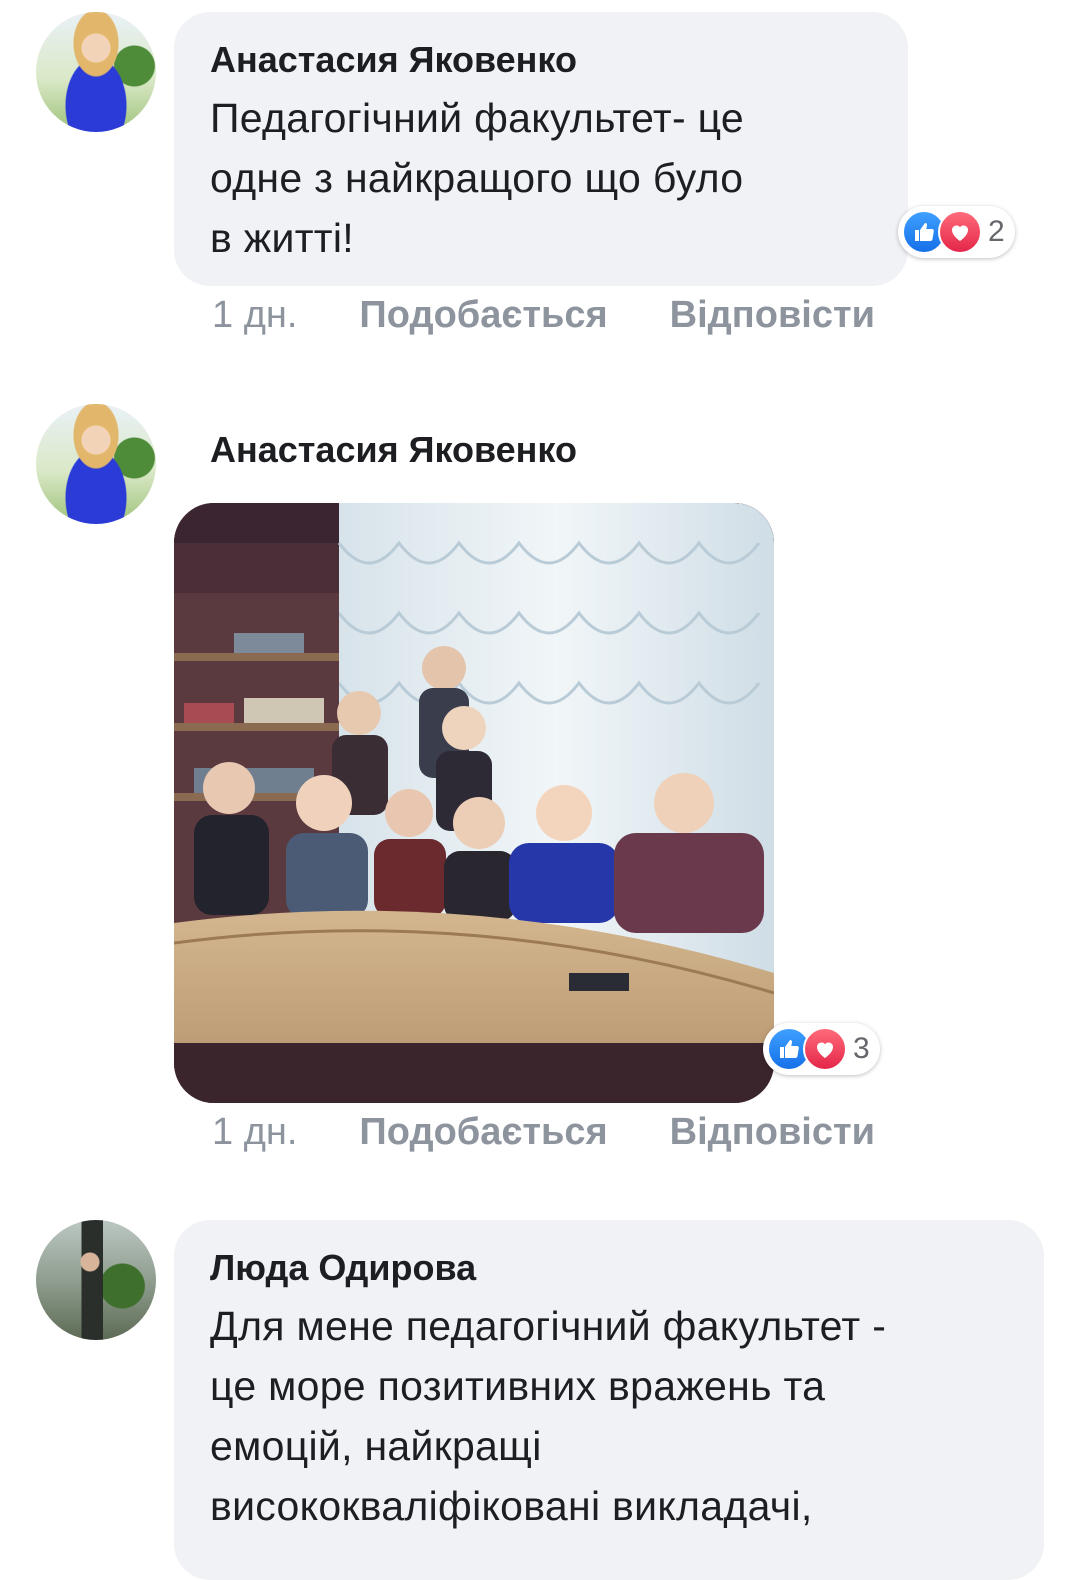  I want to click on comment-text-line: емоцій, найкращі, so click(376, 1446).